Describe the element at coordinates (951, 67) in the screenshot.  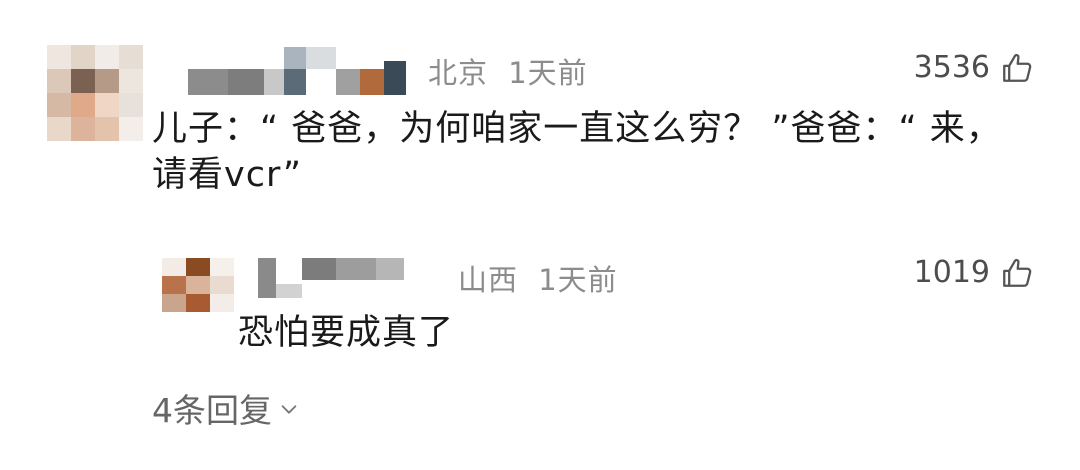
I see `comment-like-count: 3536` at that location.